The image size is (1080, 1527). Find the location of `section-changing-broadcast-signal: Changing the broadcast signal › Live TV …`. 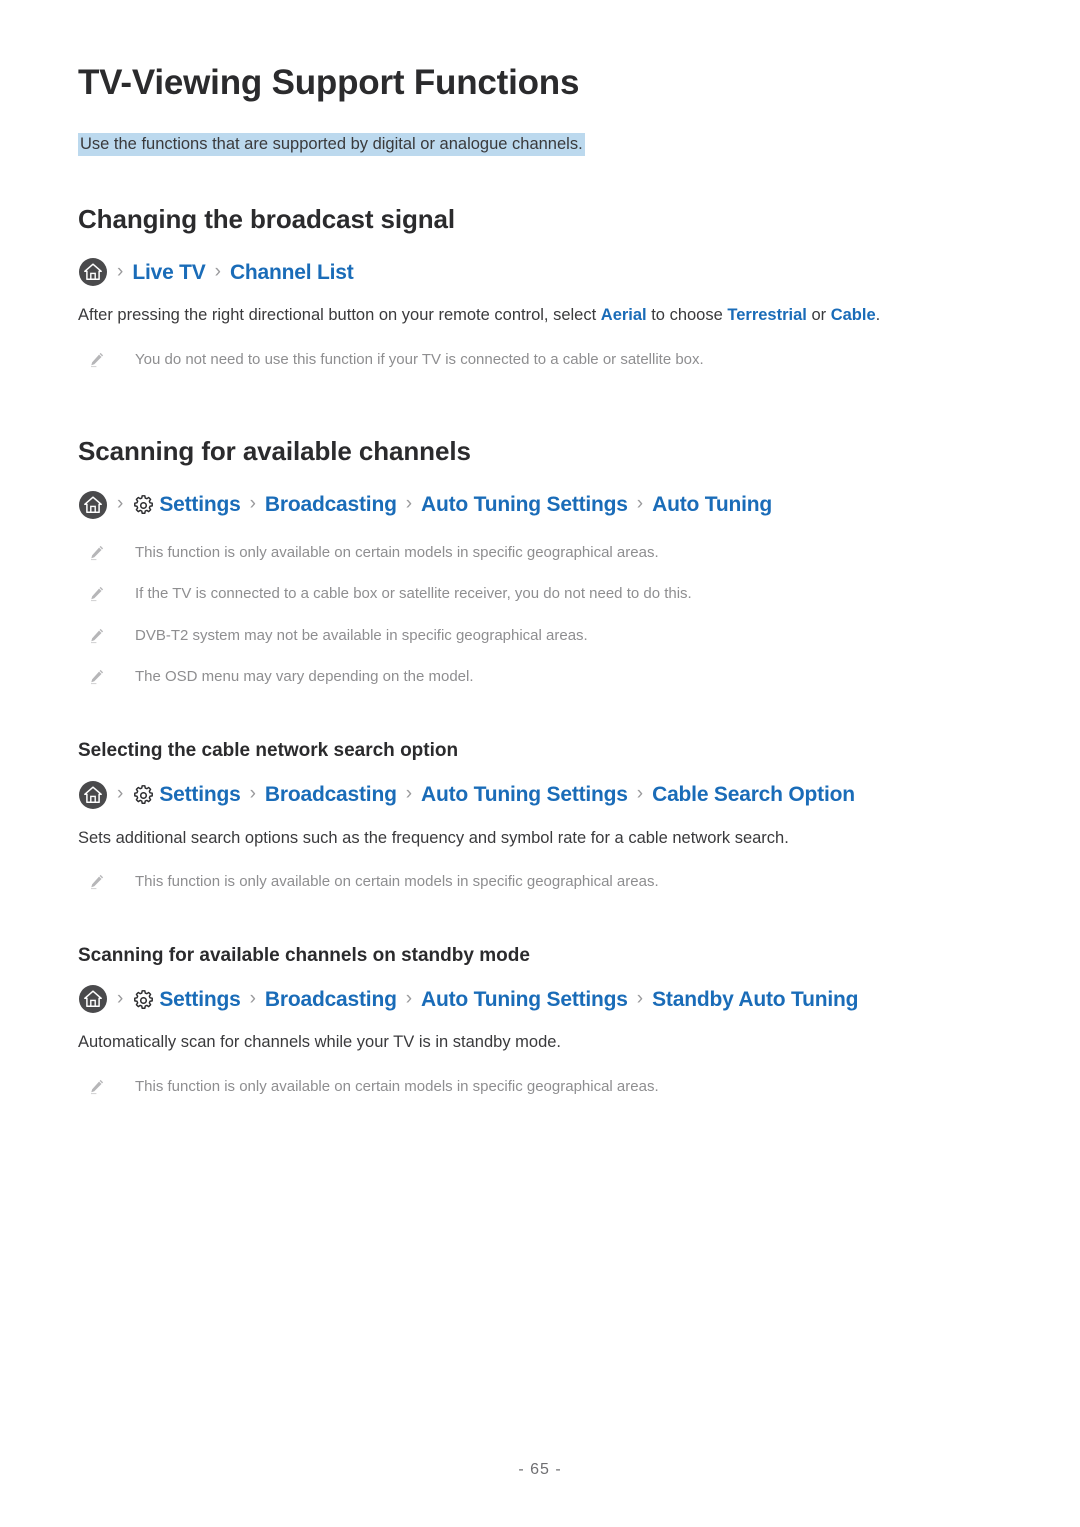

section-changing-broadcast-signal: Changing the broadcast signal › Live TV … is located at coordinates (540, 290).